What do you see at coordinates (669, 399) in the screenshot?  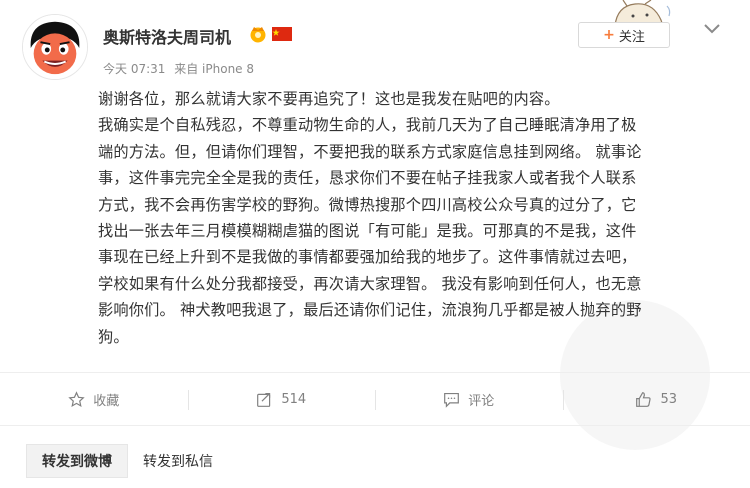 I see `like-count: 53` at bounding box center [669, 399].